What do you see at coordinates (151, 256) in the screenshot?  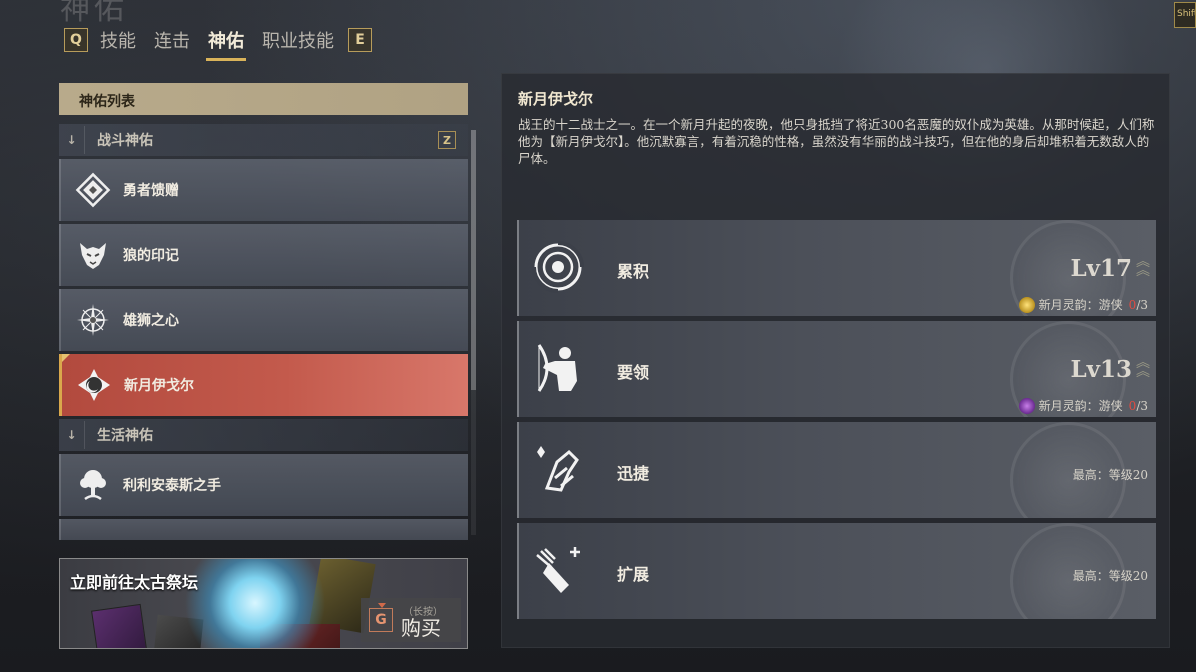 I see `item-label: 狼的印记` at bounding box center [151, 256].